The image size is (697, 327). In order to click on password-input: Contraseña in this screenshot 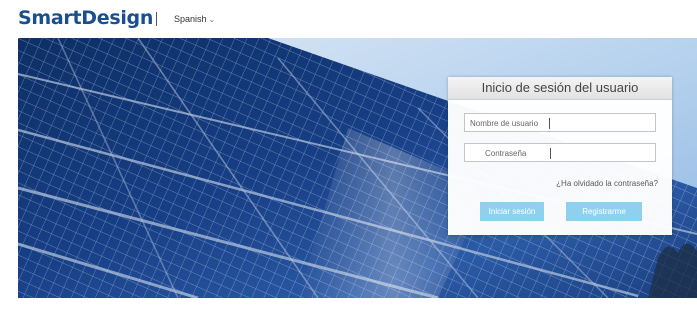, I will do `click(560, 152)`.